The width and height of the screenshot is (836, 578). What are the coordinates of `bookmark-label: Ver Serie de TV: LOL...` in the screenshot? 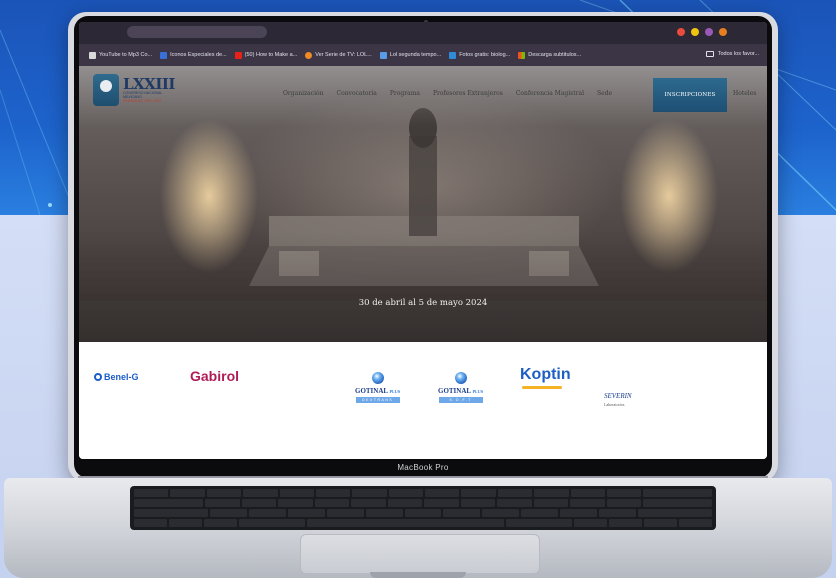 It's located at (343, 55).